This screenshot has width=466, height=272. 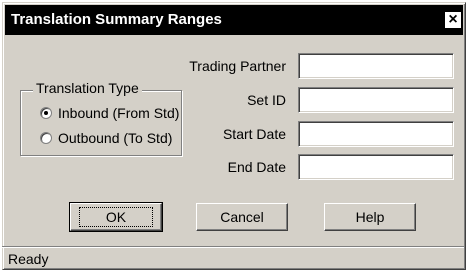 I want to click on set-id-input, so click(x=376, y=100).